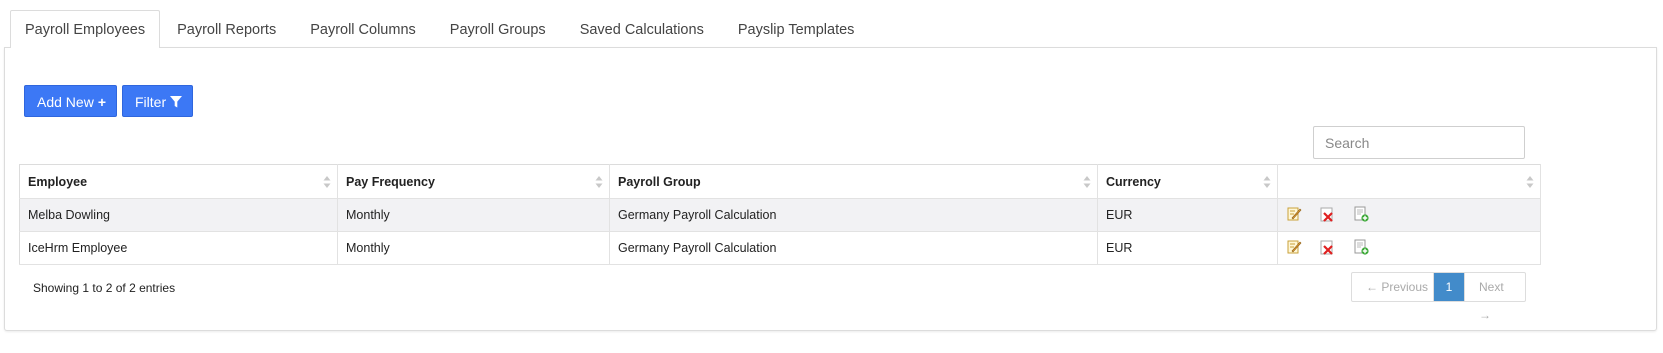 The width and height of the screenshot is (1663, 353). What do you see at coordinates (1133, 181) in the screenshot?
I see `column-header-label: Currency` at bounding box center [1133, 181].